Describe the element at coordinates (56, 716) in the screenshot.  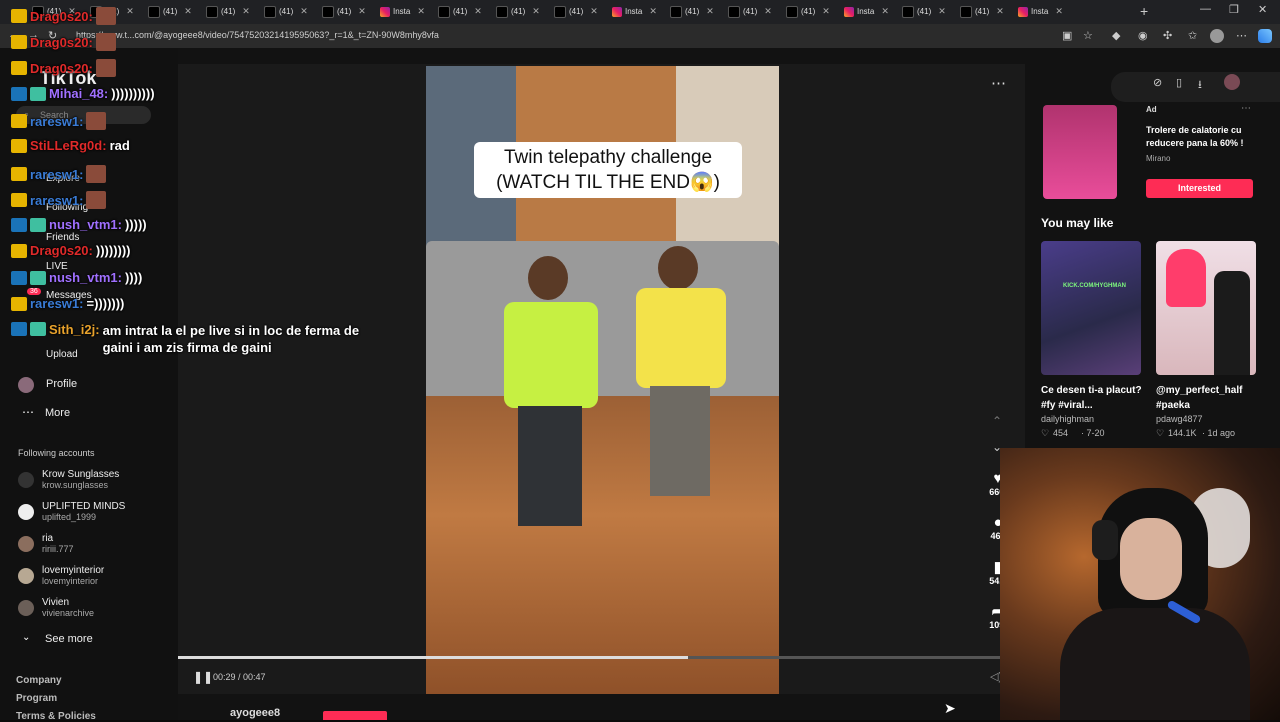
I see `footer-terms: Terms & Policies` at that location.